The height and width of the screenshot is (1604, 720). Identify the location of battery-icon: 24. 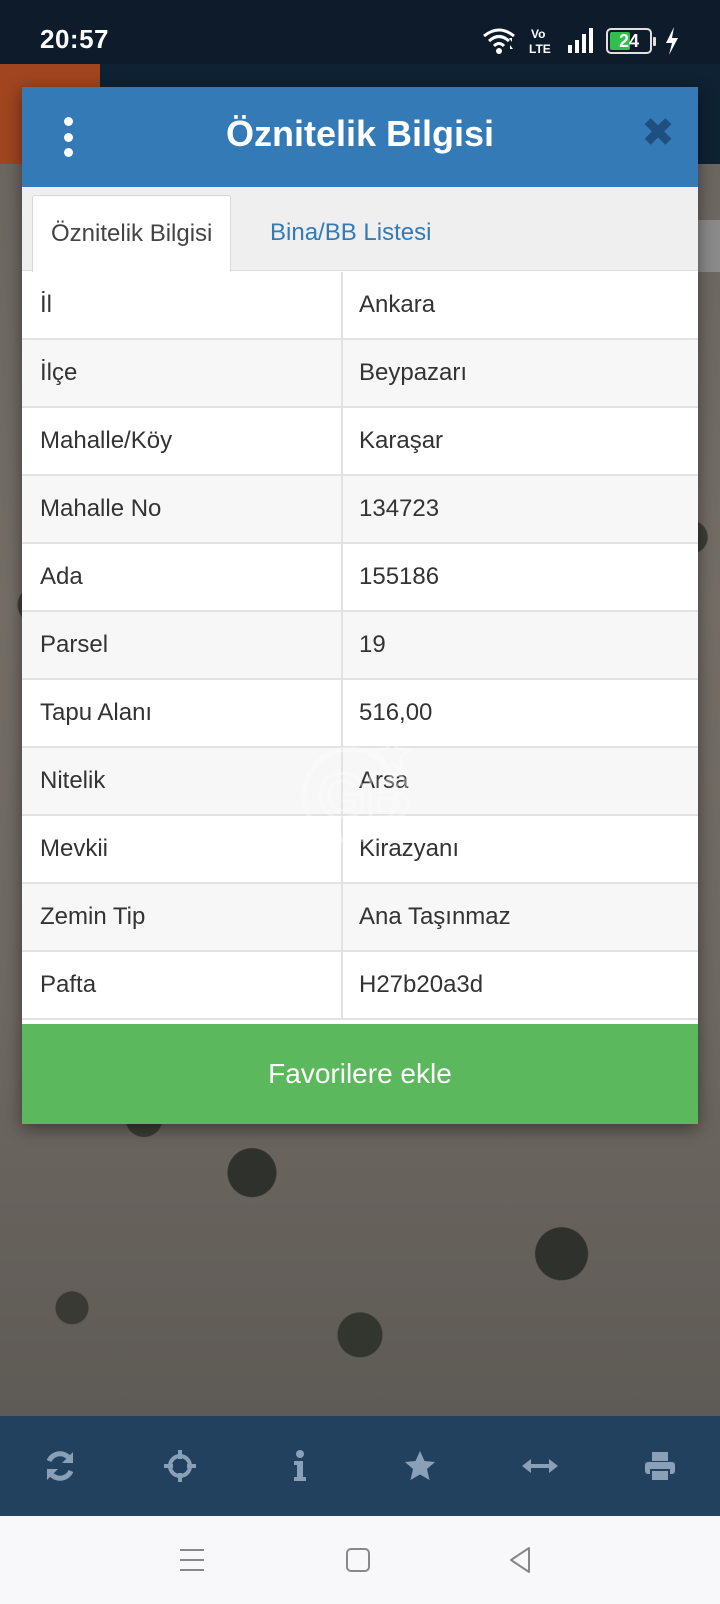
(631, 41).